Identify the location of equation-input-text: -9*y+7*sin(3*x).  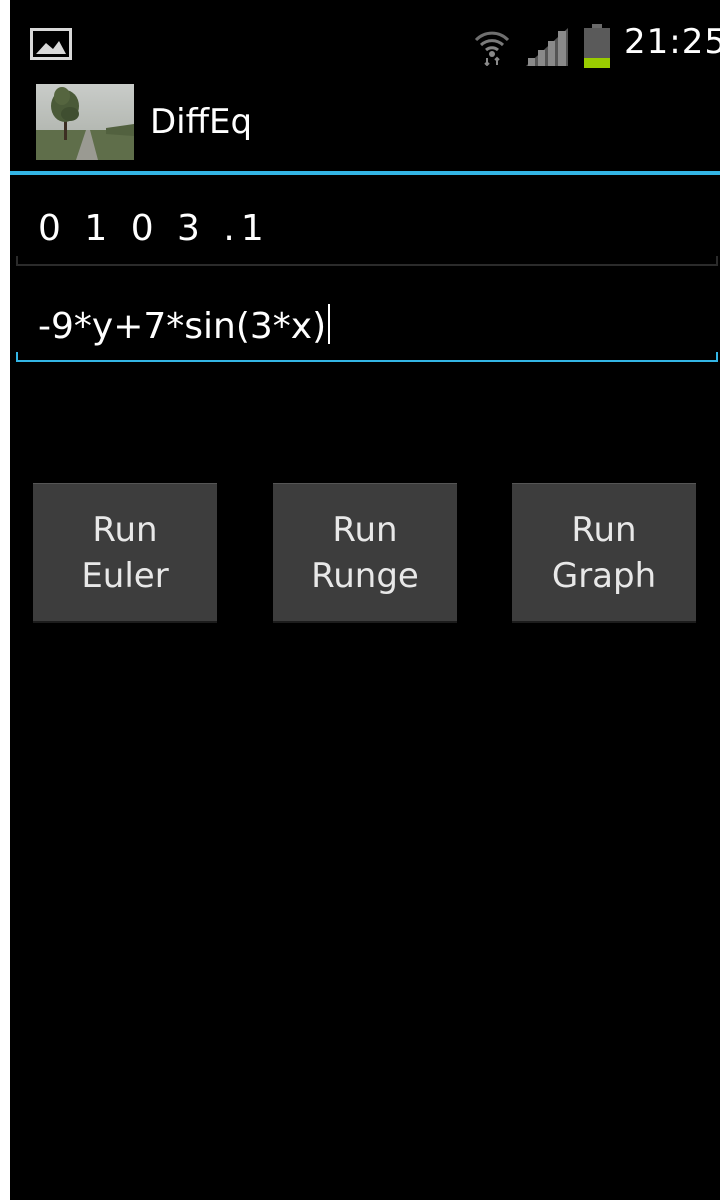
(184, 325).